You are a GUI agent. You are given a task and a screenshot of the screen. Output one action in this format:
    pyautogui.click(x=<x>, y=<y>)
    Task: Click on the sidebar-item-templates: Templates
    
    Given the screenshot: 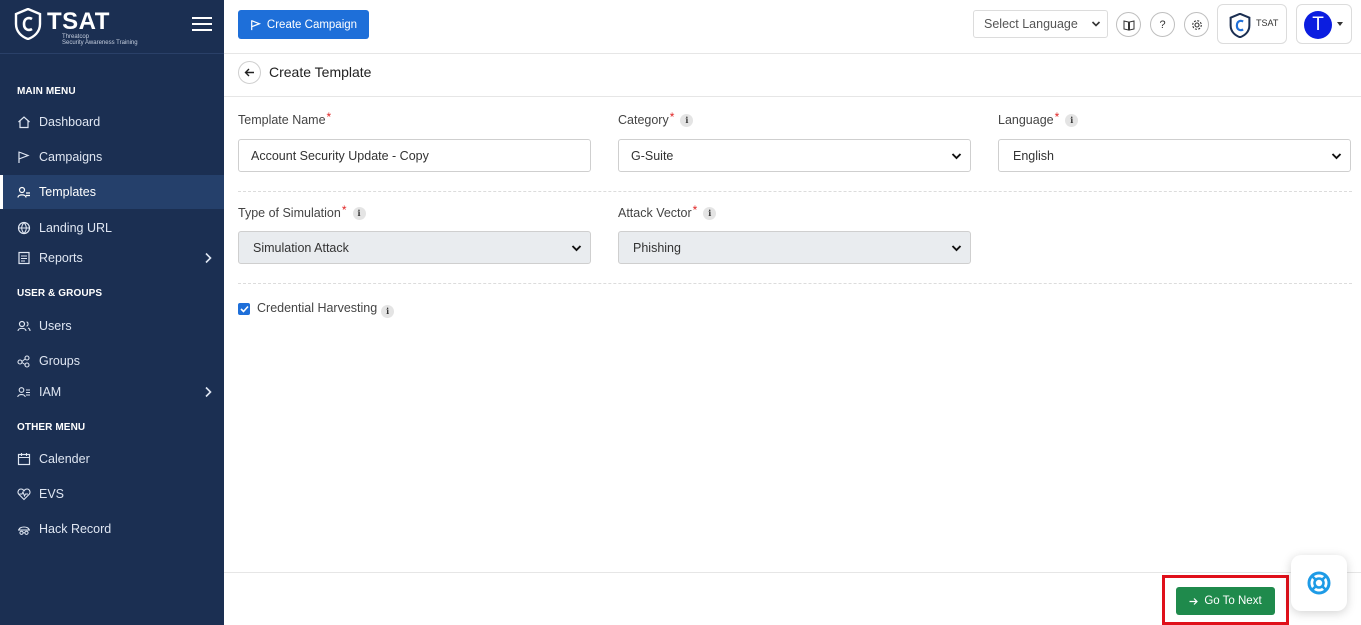 What is the action you would take?
    pyautogui.click(x=112, y=192)
    